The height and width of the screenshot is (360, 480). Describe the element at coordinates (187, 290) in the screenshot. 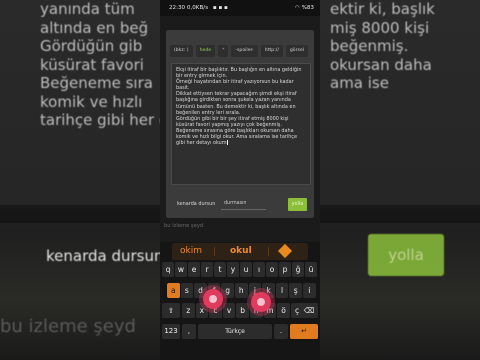

I see `key-s: s` at that location.